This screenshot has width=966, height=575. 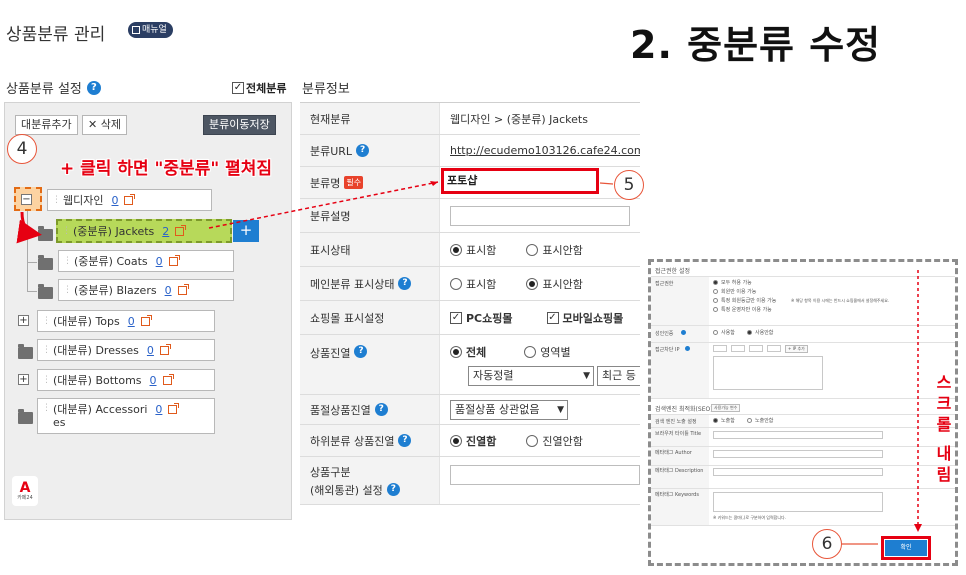 What do you see at coordinates (606, 183) in the screenshot?
I see `step5-connector` at bounding box center [606, 183].